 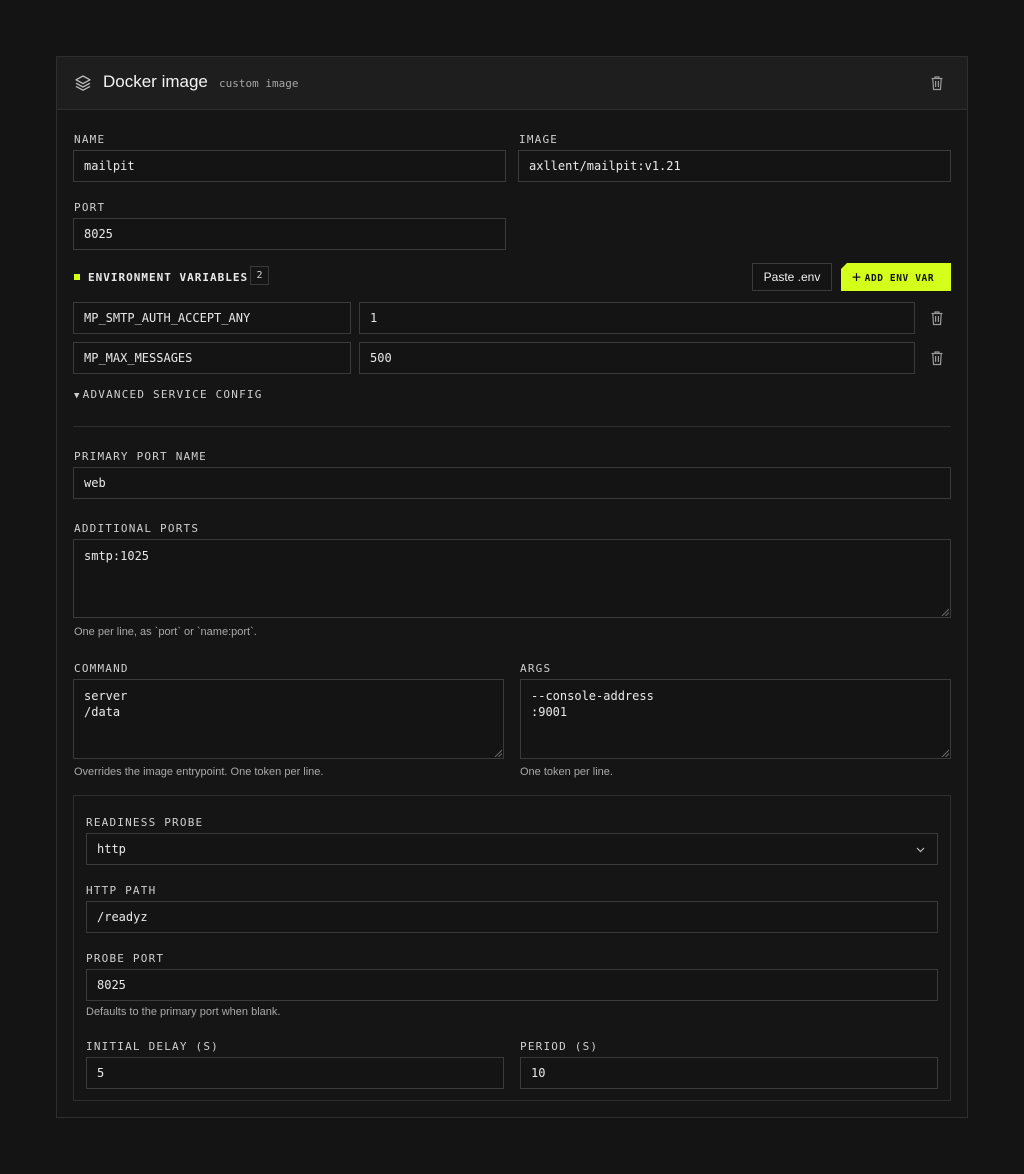 What do you see at coordinates (539, 139) in the screenshot?
I see `image-label: IMAGE` at bounding box center [539, 139].